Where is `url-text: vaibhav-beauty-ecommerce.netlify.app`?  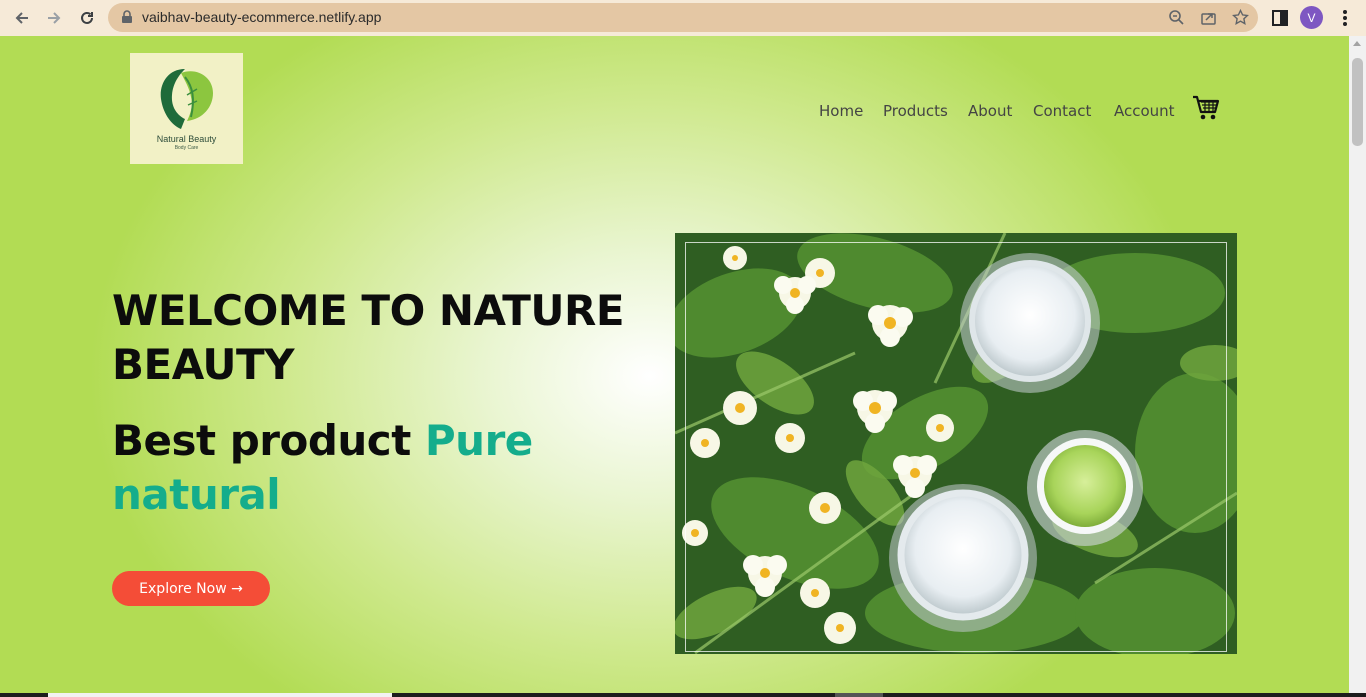 url-text: vaibhav-beauty-ecommerce.netlify.app is located at coordinates (262, 17).